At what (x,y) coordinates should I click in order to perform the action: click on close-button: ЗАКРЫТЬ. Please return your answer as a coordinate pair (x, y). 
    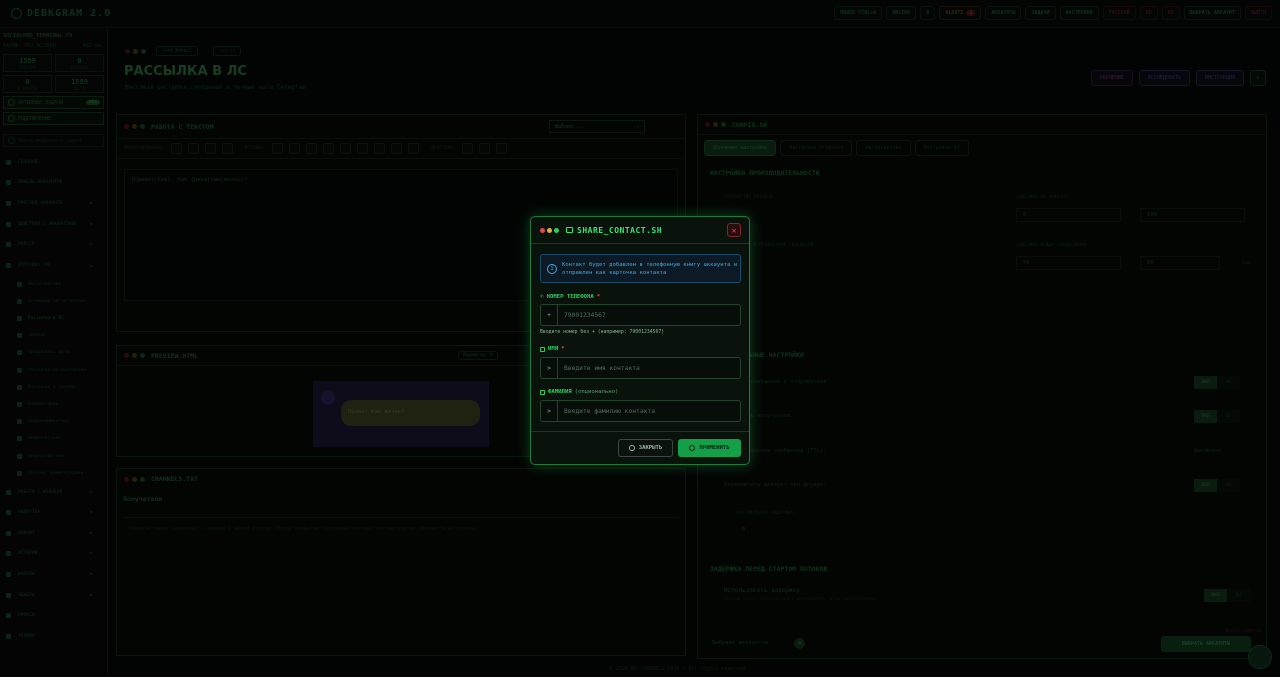
    Looking at the image, I should click on (645, 448).